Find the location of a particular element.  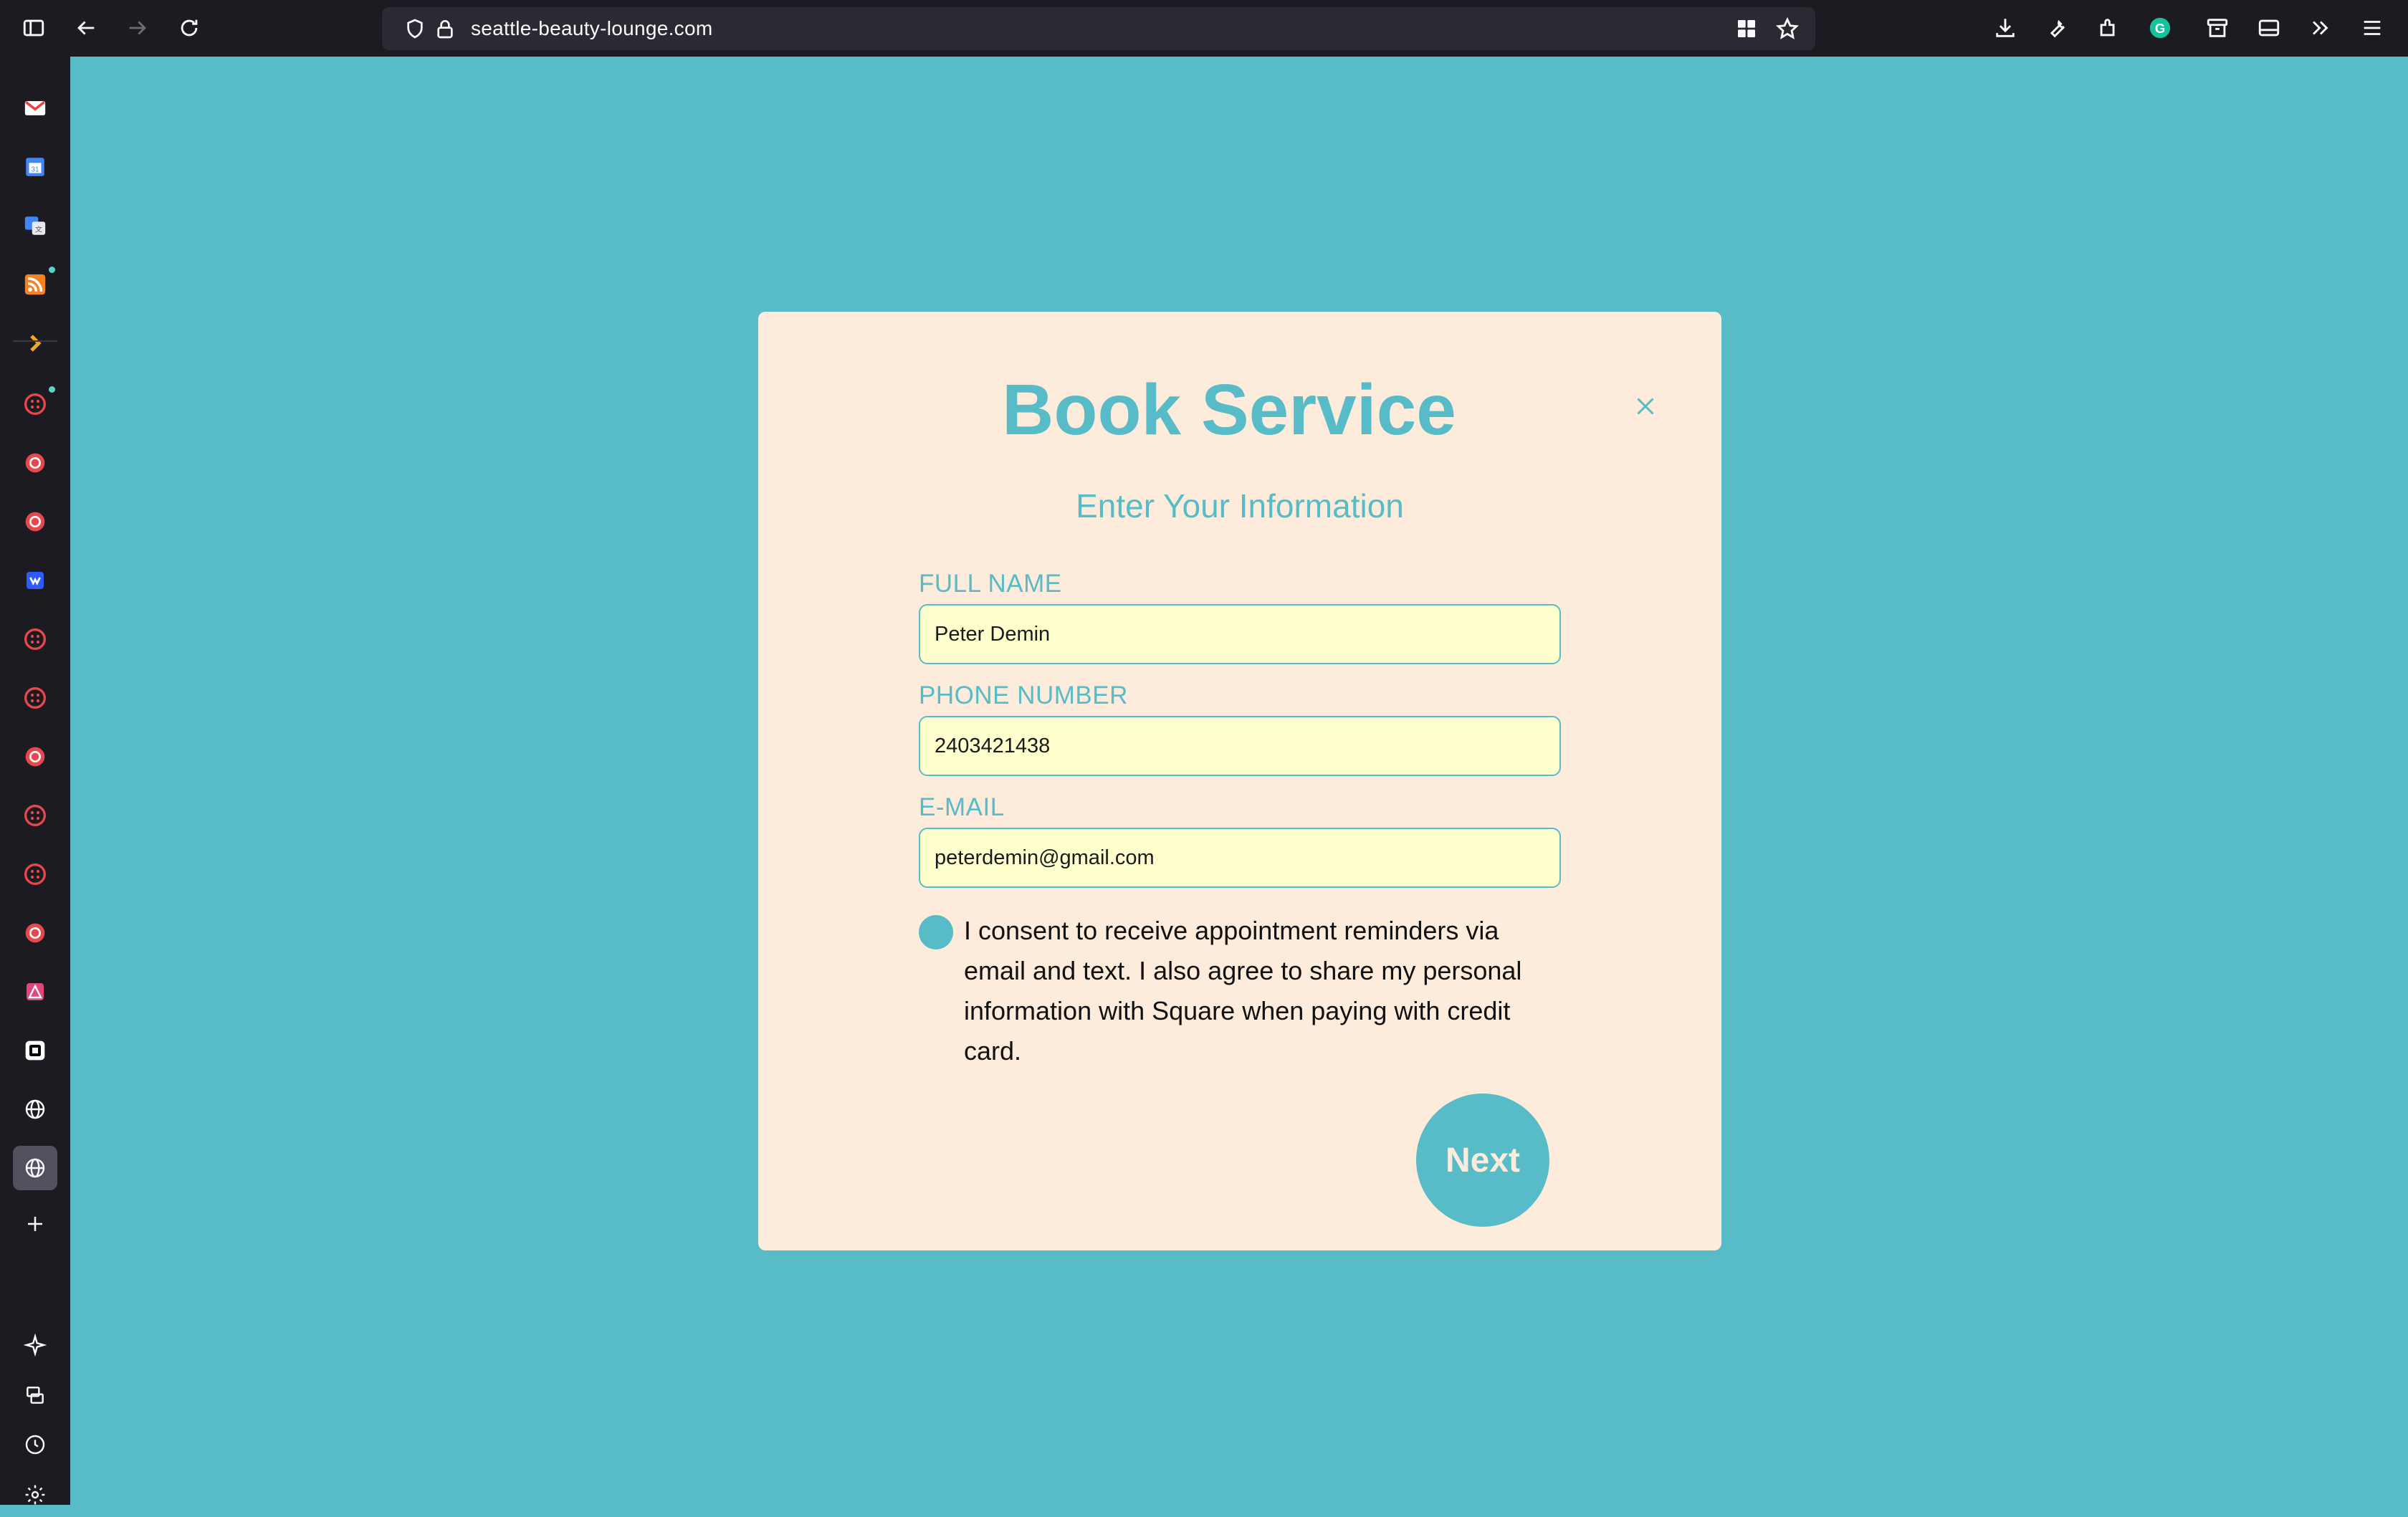

overflow-chevrons-icon is located at coordinates (2320, 28).